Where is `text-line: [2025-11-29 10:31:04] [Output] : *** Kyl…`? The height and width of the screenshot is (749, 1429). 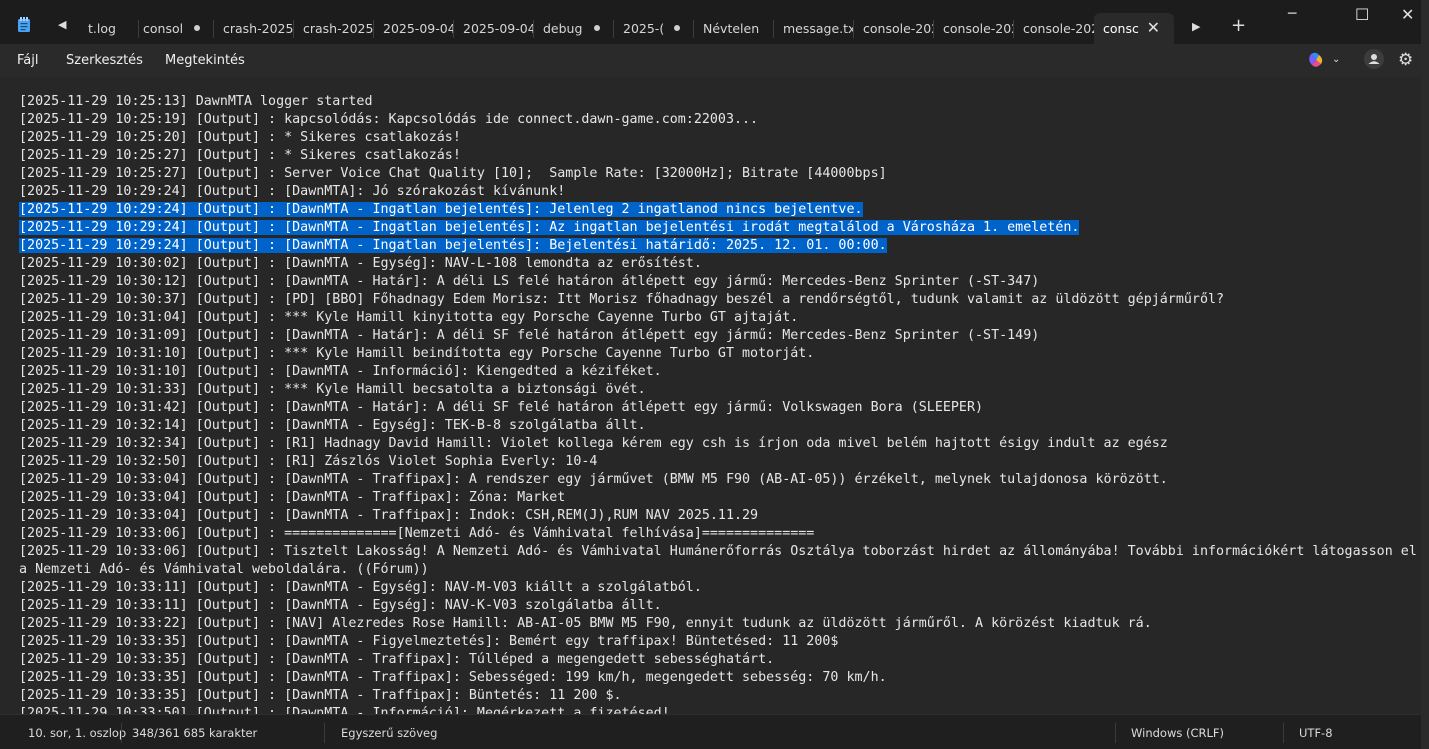 text-line: [2025-11-29 10:31:04] [Output] : *** Kyl… is located at coordinates (715, 318).